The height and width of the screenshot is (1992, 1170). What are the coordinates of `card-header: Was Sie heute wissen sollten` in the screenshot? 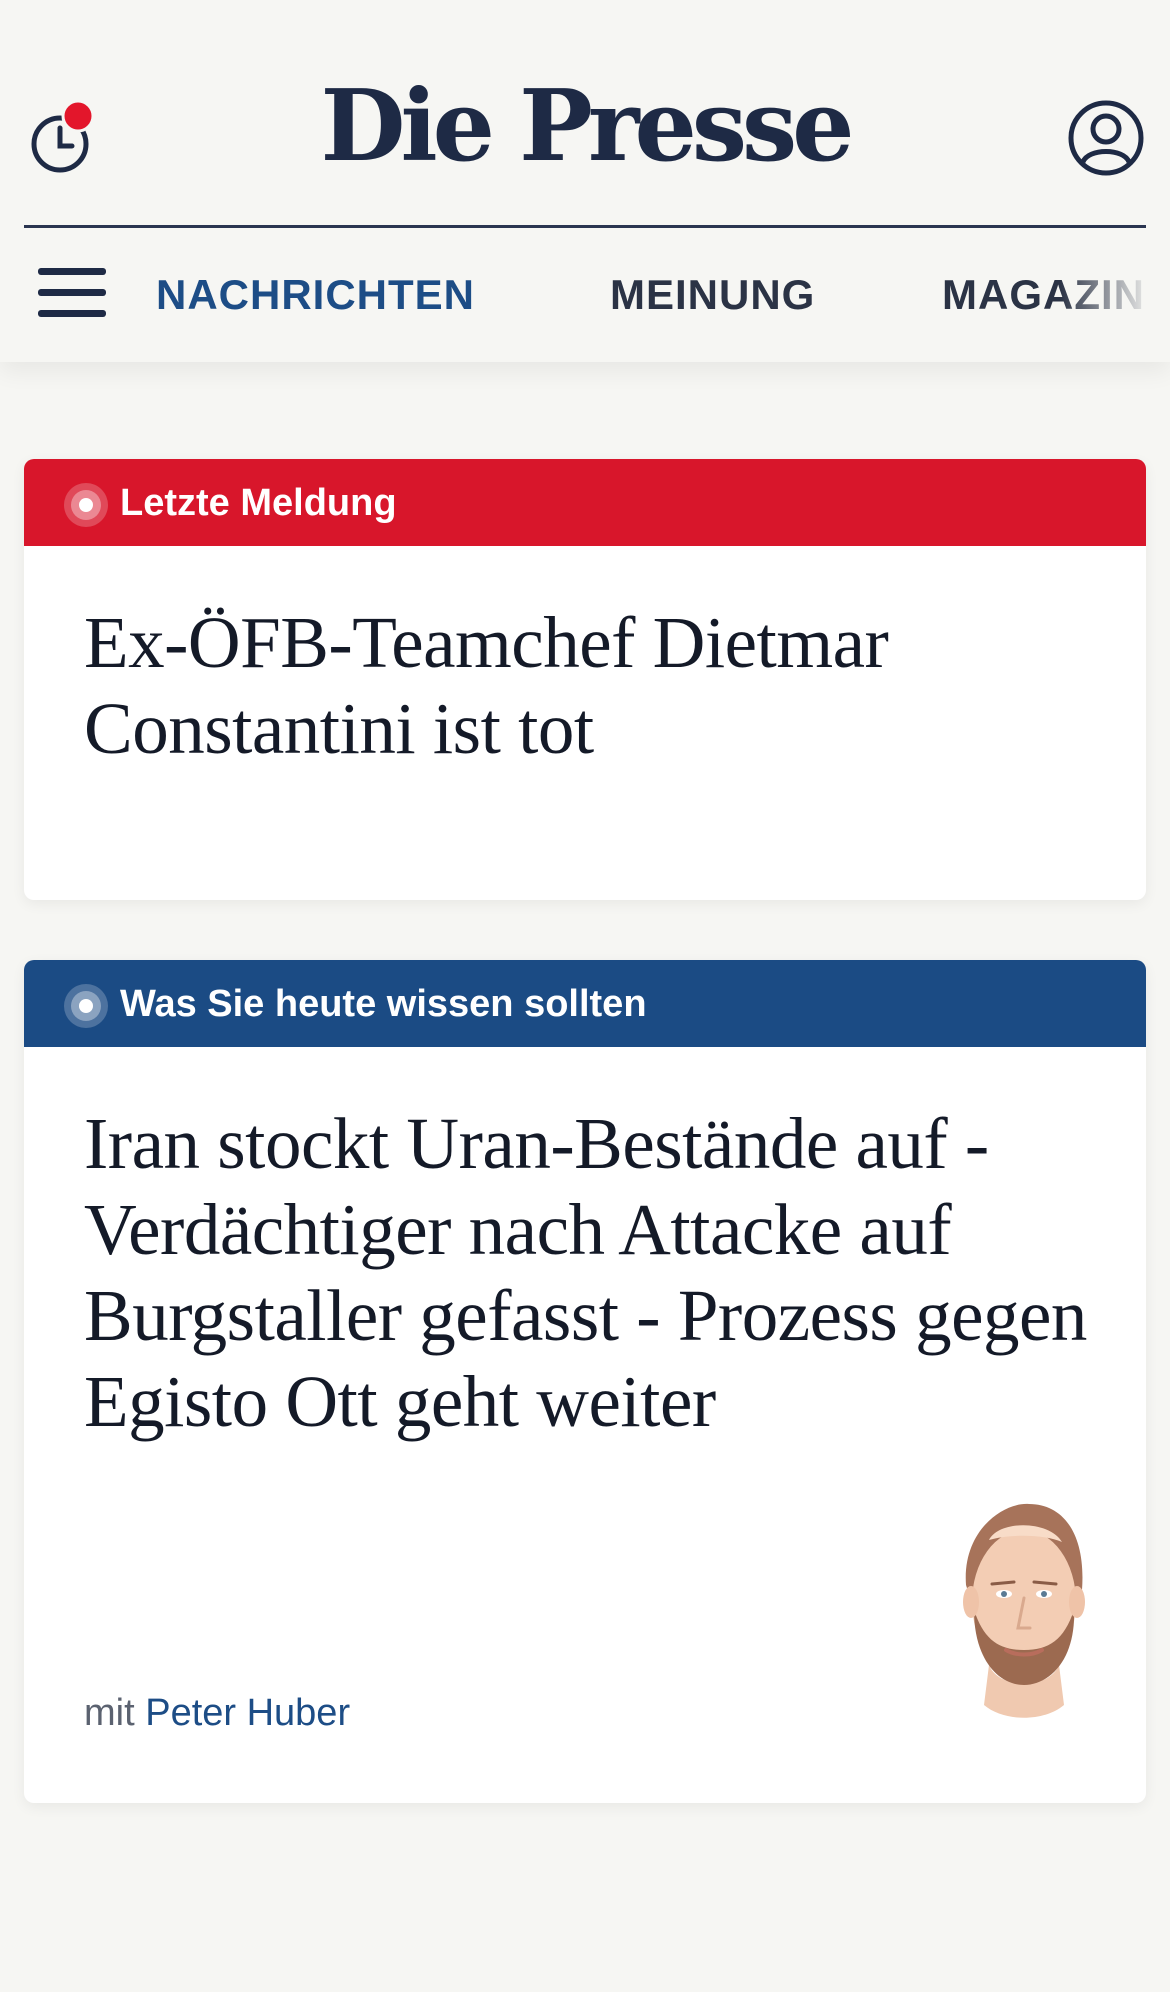 It's located at (585, 1003).